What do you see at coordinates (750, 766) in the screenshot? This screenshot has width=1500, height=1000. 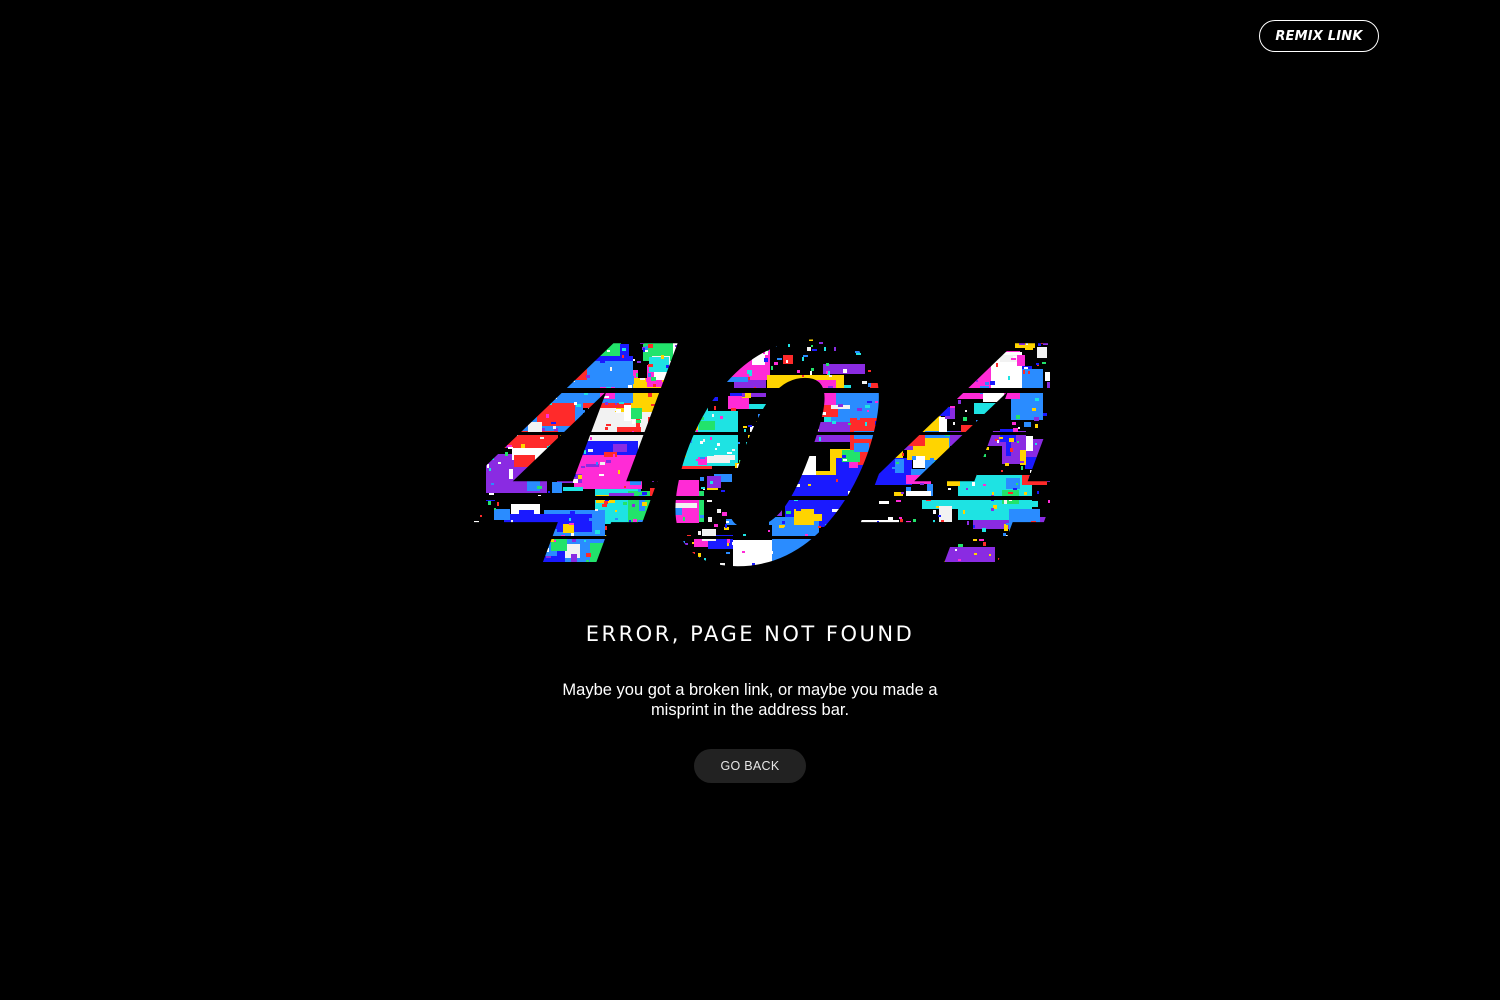 I see `go-back-button: GO BACK` at bounding box center [750, 766].